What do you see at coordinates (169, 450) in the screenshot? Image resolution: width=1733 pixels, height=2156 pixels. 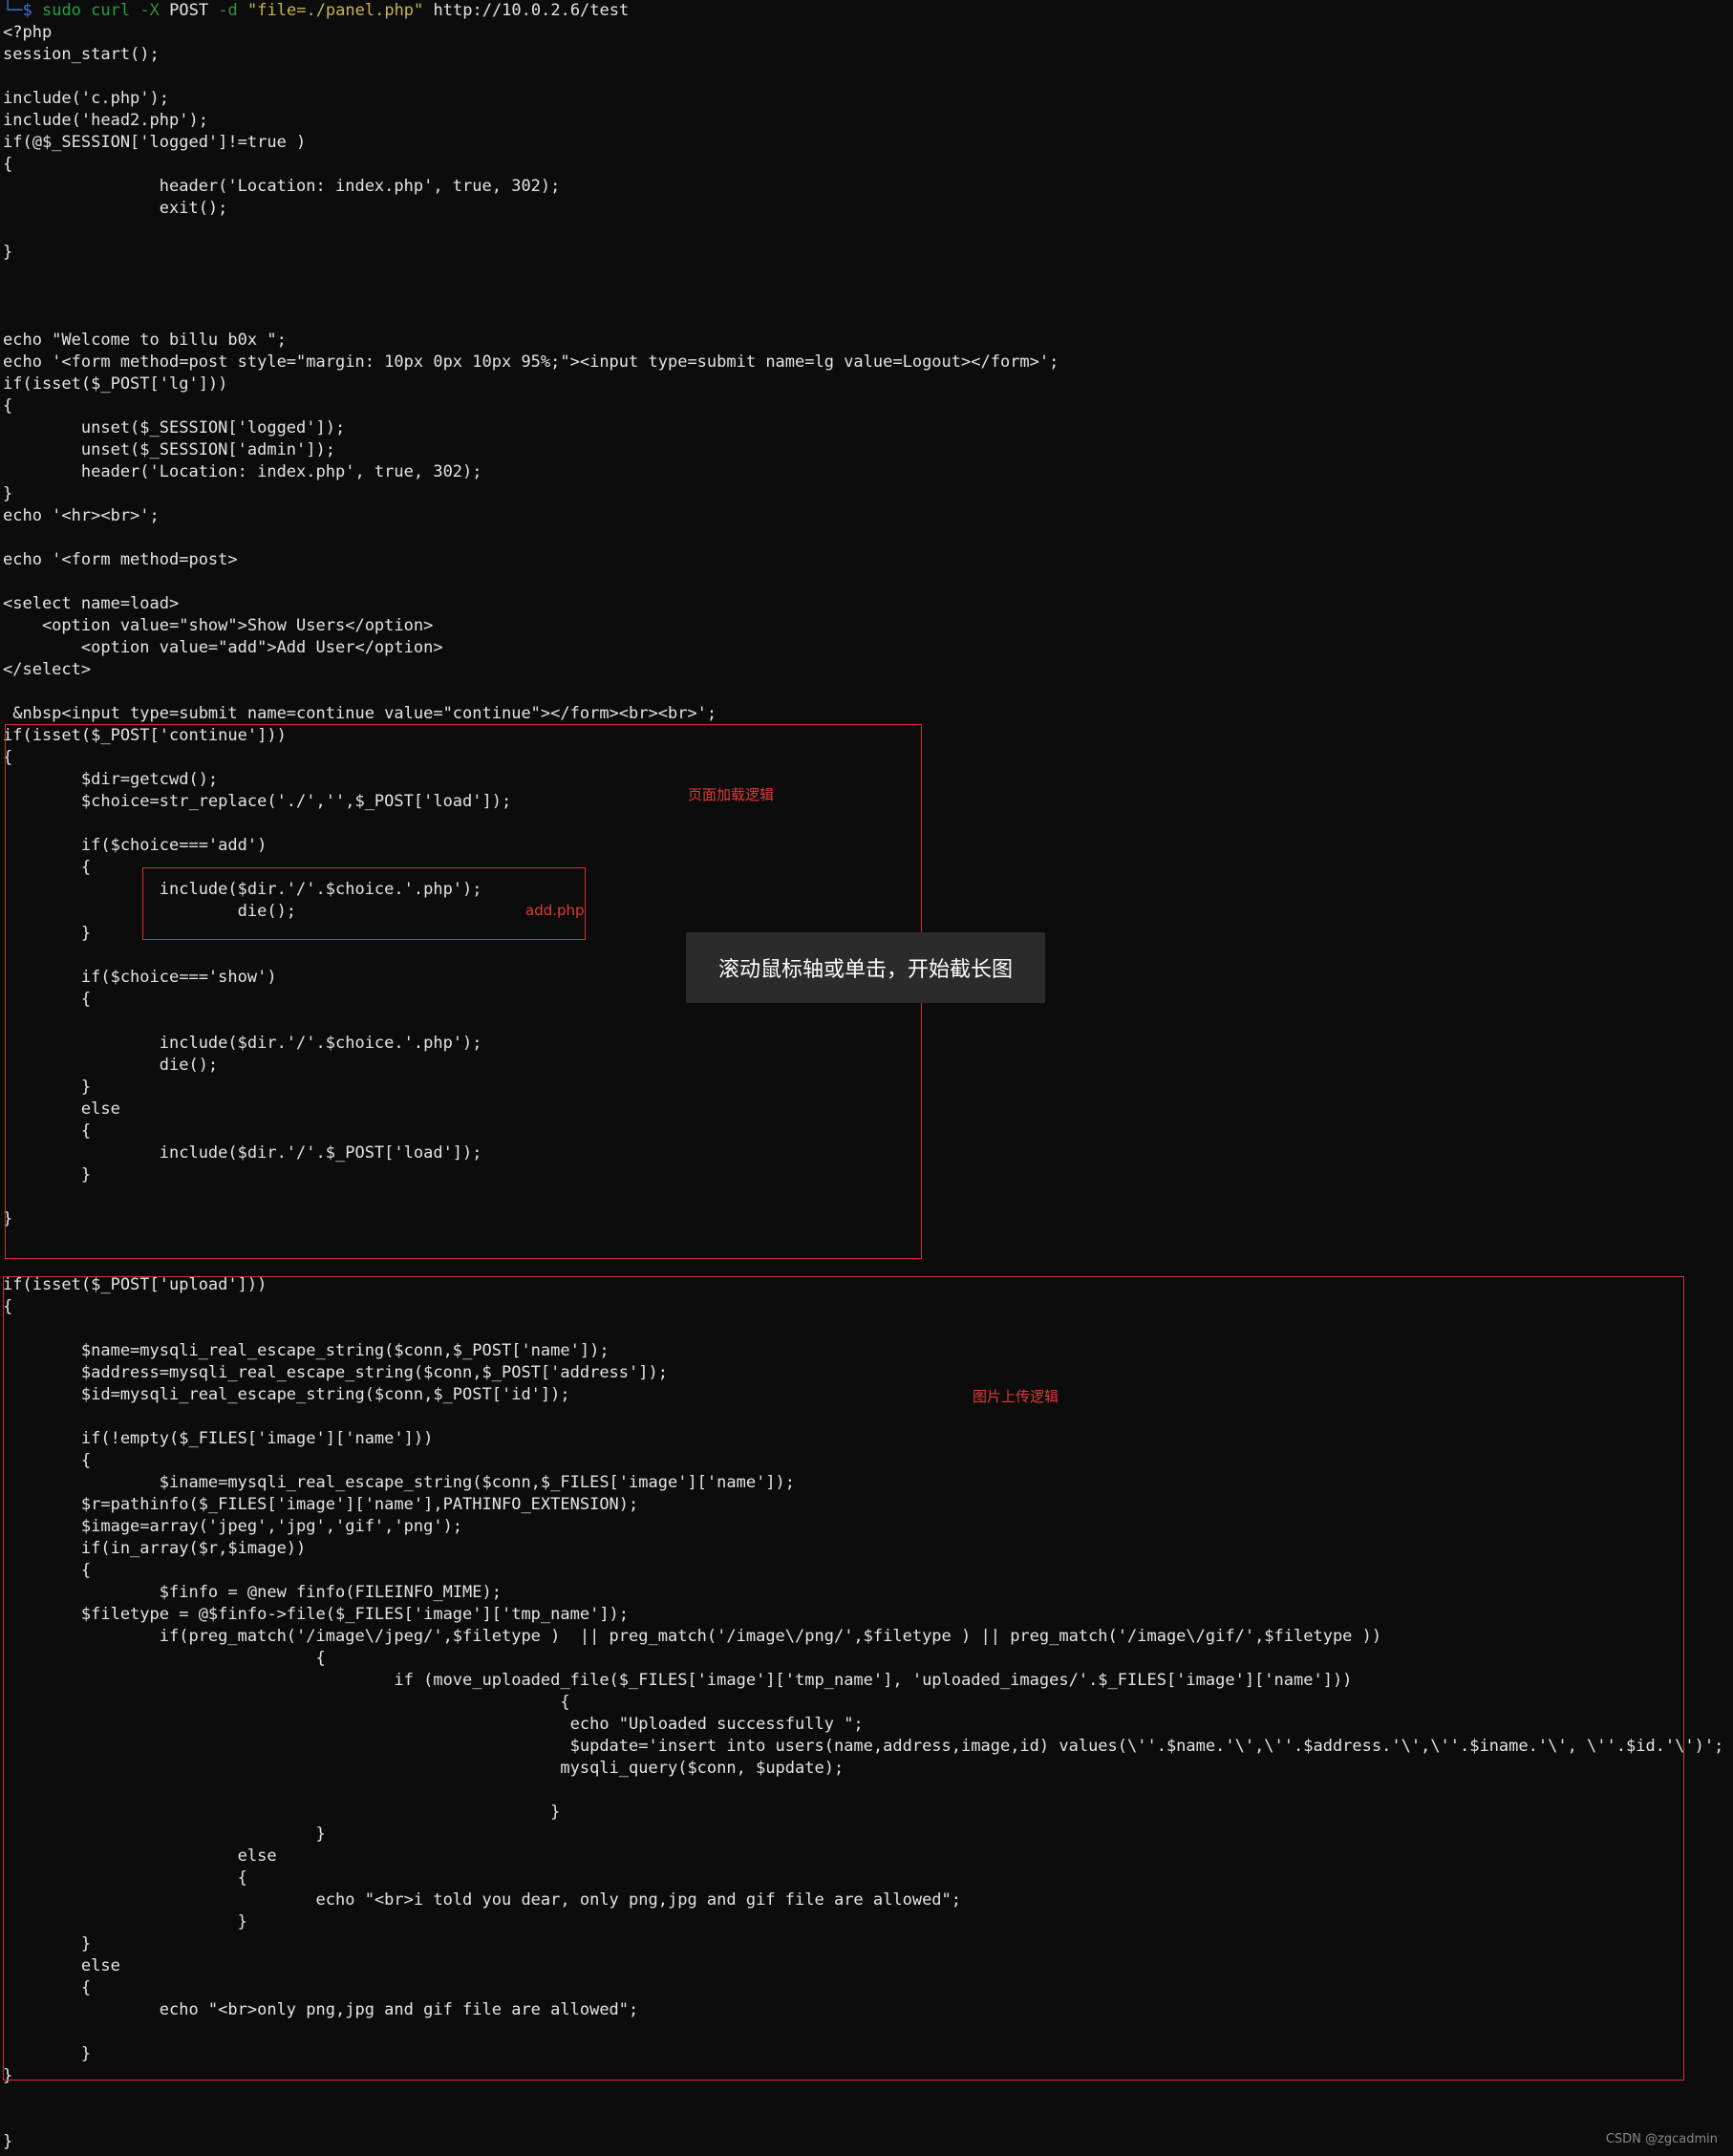 I see `code-line: unset($_SESSION['admin']);` at bounding box center [169, 450].